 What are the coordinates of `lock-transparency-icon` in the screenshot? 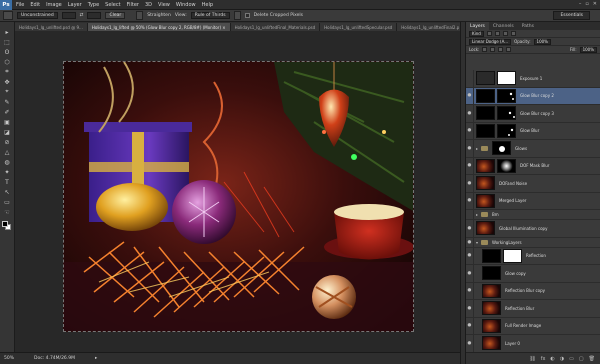 It's located at (485, 49).